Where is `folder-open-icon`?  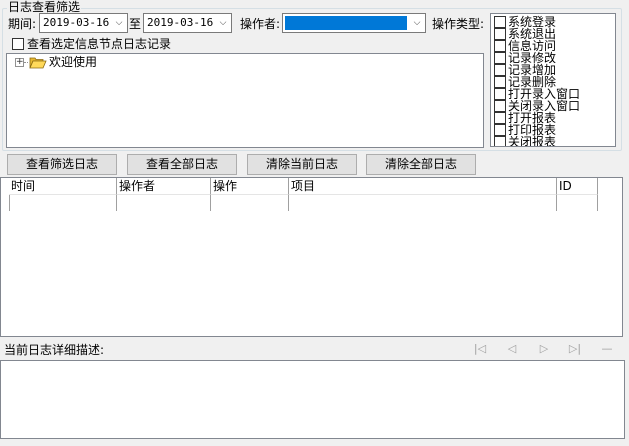
folder-open-icon is located at coordinates (38, 63).